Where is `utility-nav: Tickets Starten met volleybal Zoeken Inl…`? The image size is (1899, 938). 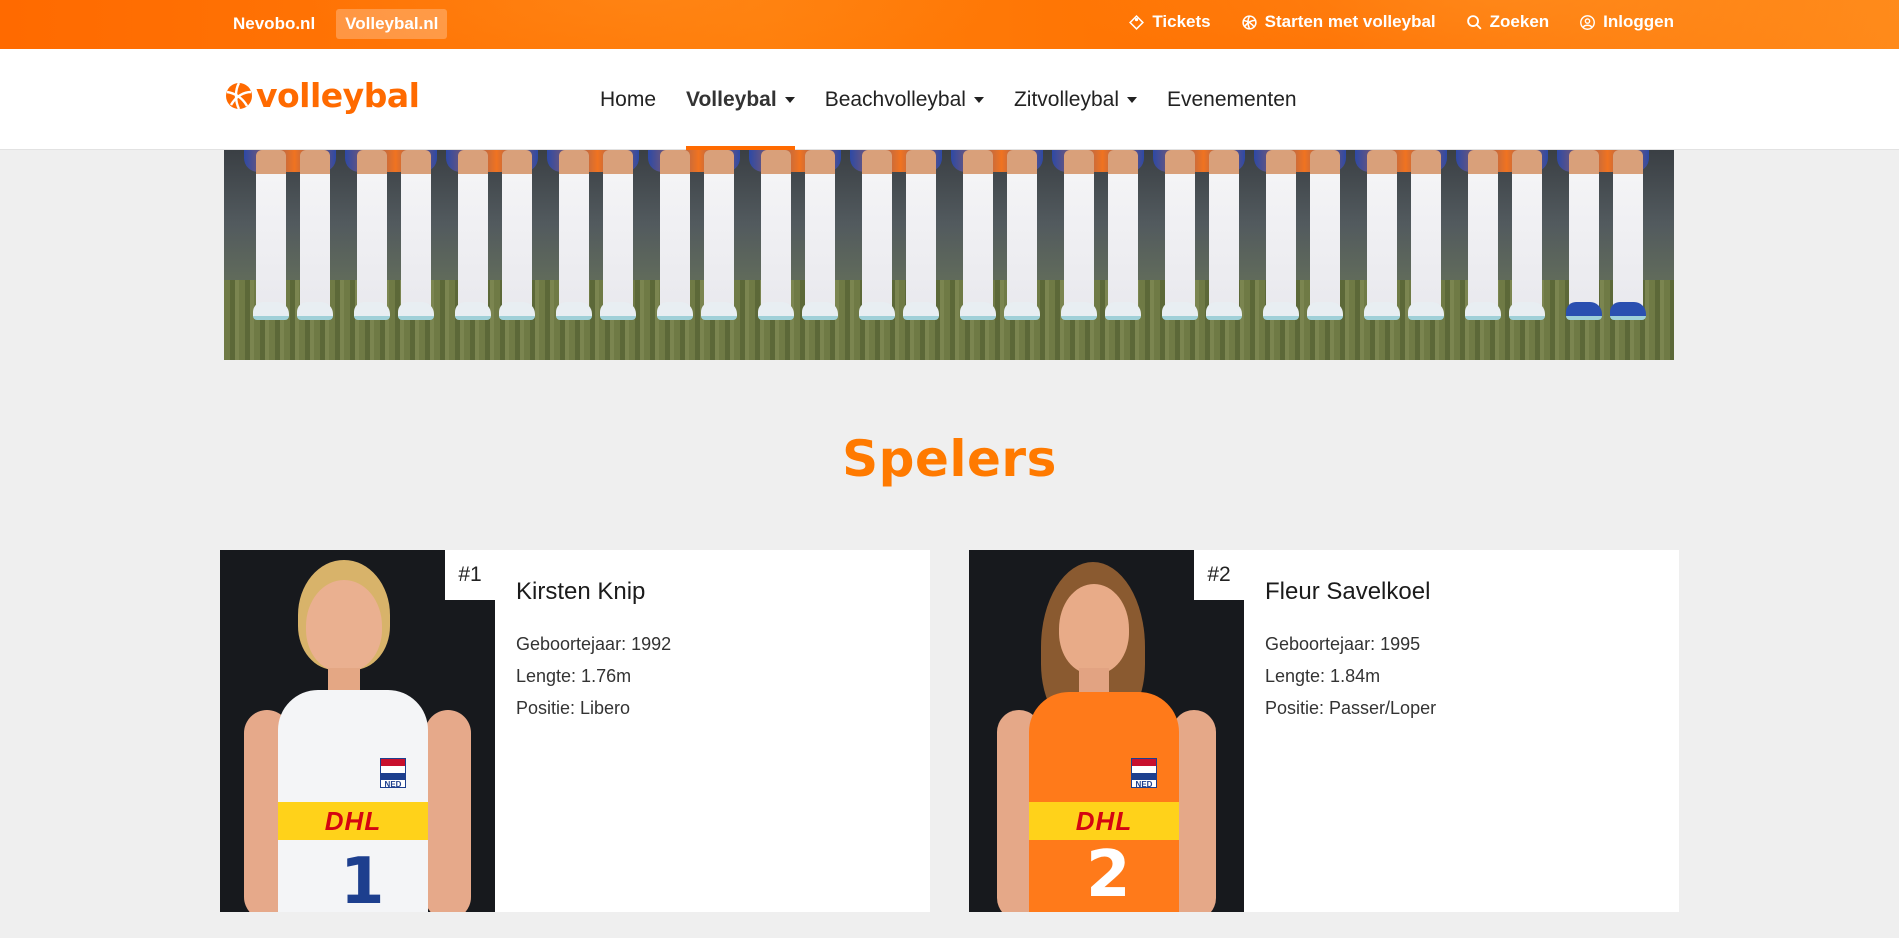 utility-nav: Tickets Starten met volleybal Zoeken Inl… is located at coordinates (1401, 22).